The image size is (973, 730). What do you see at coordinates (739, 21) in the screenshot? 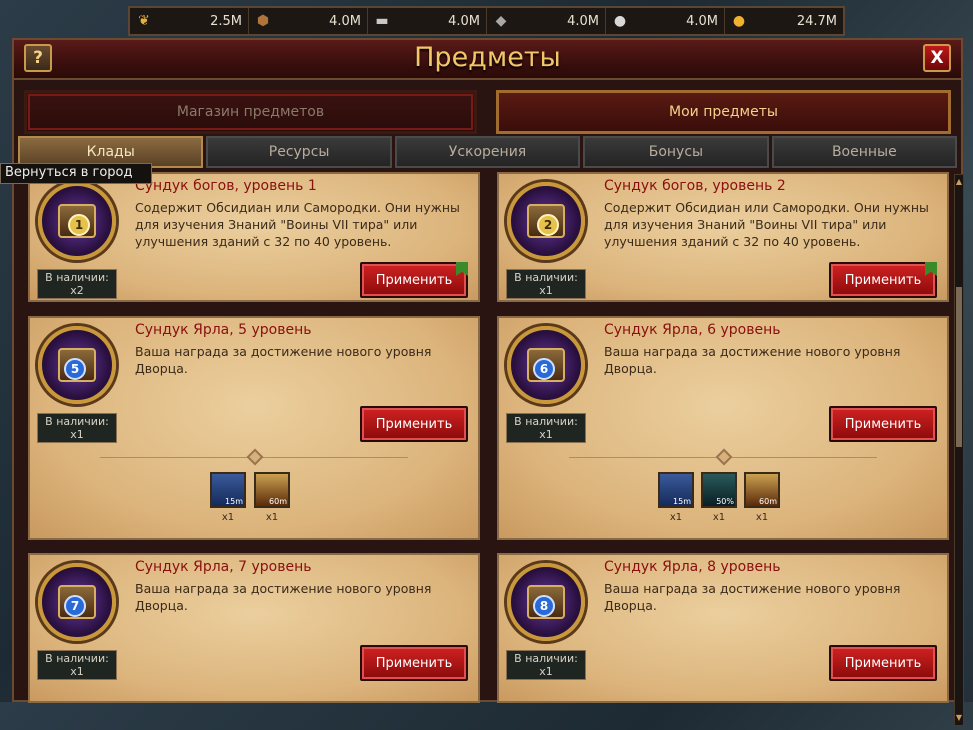
I see `gold-coin-icon: ●` at bounding box center [739, 21].